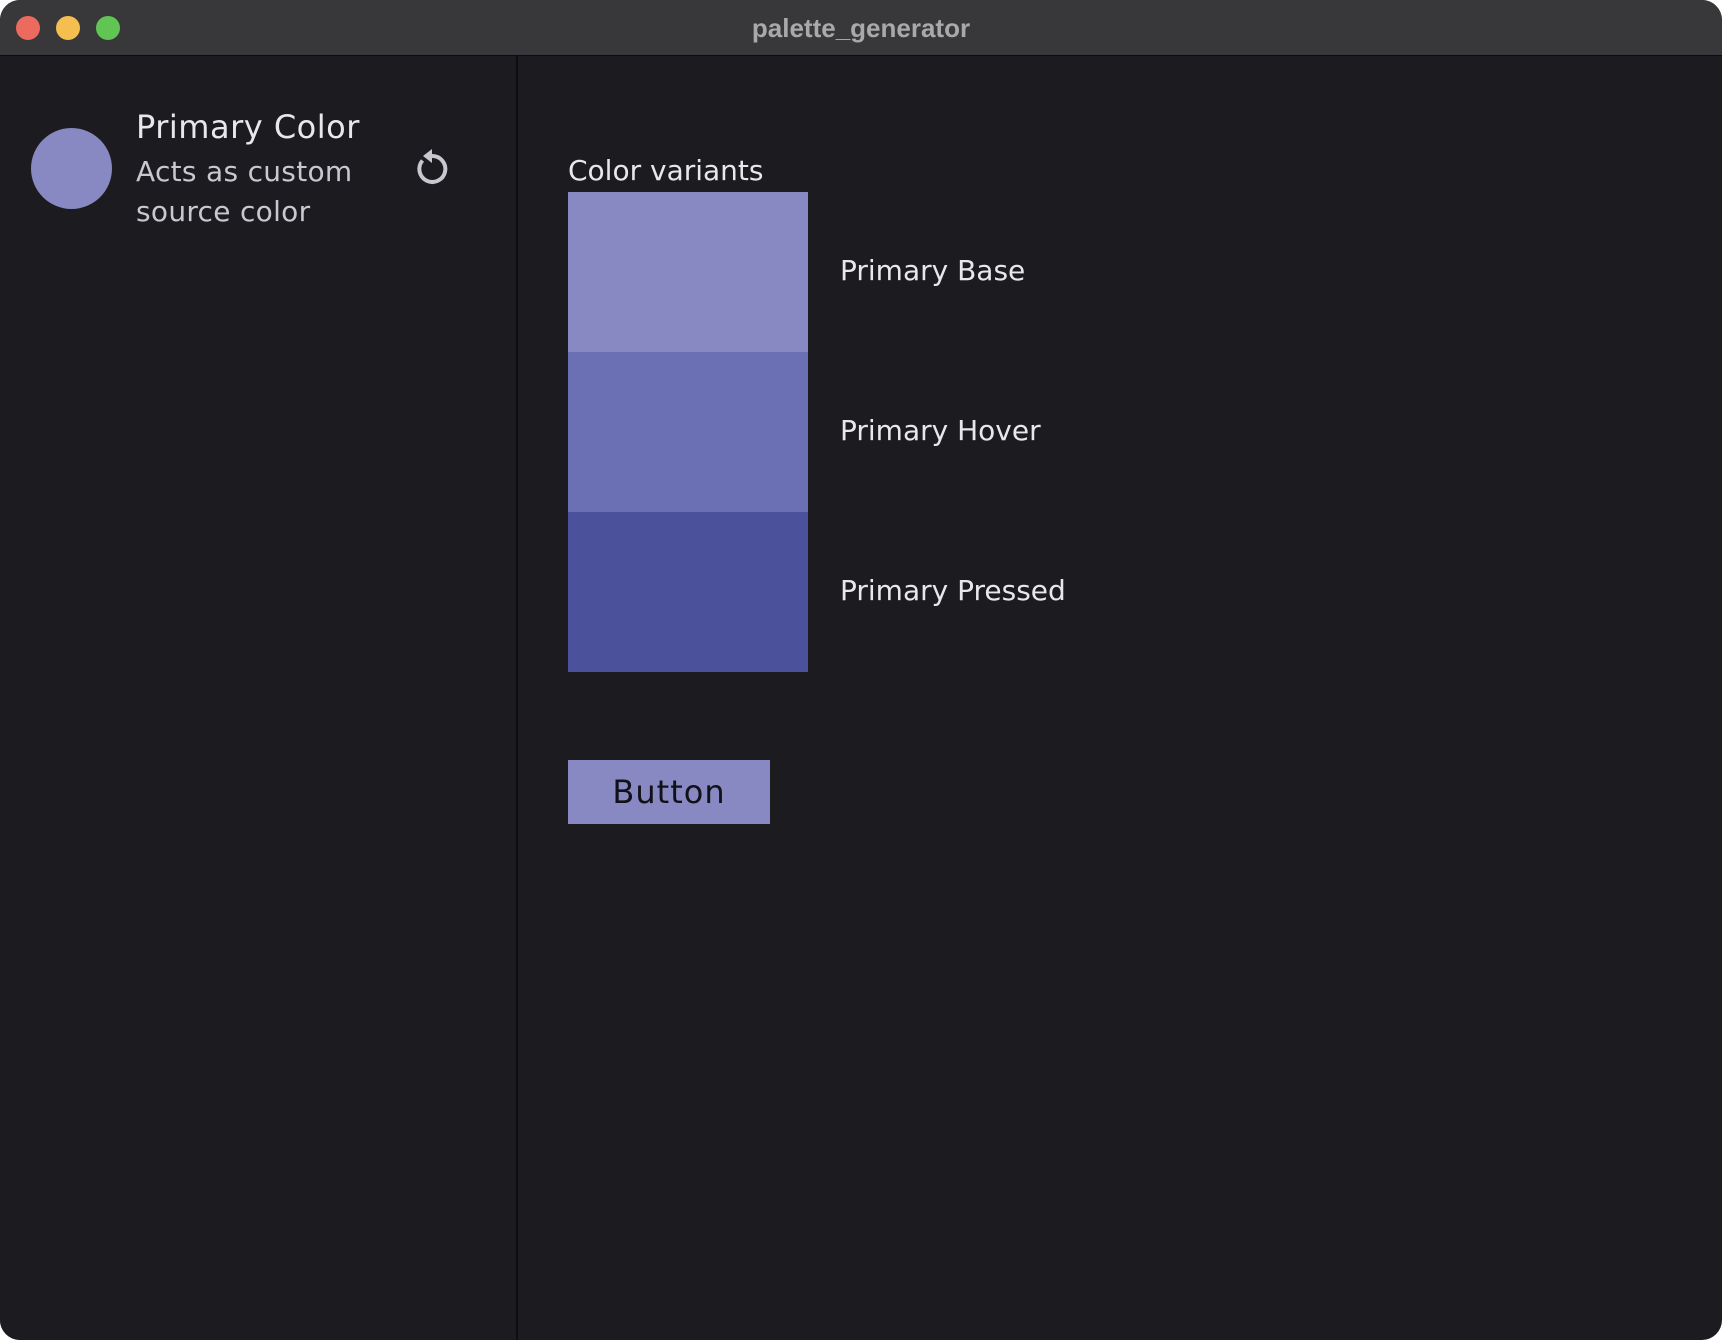  I want to click on primary-color-title: Primary Color, so click(248, 127).